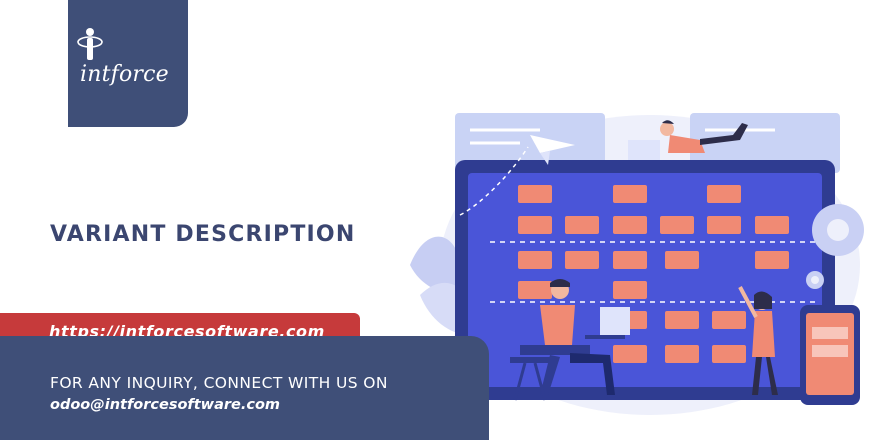 The height and width of the screenshot is (440, 880). I want to click on page-title: VARIANT DESCRIPTION, so click(203, 234).